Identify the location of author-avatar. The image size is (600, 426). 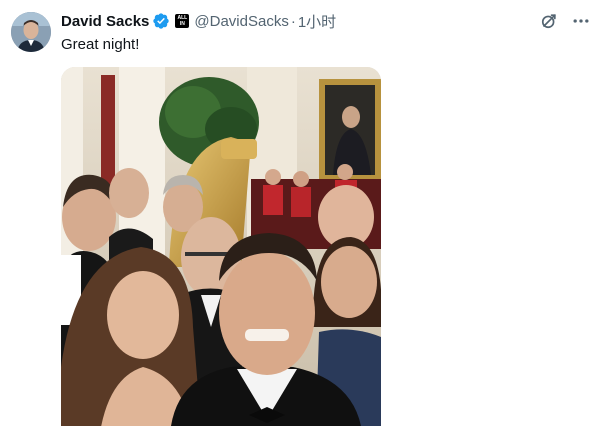
(31, 32).